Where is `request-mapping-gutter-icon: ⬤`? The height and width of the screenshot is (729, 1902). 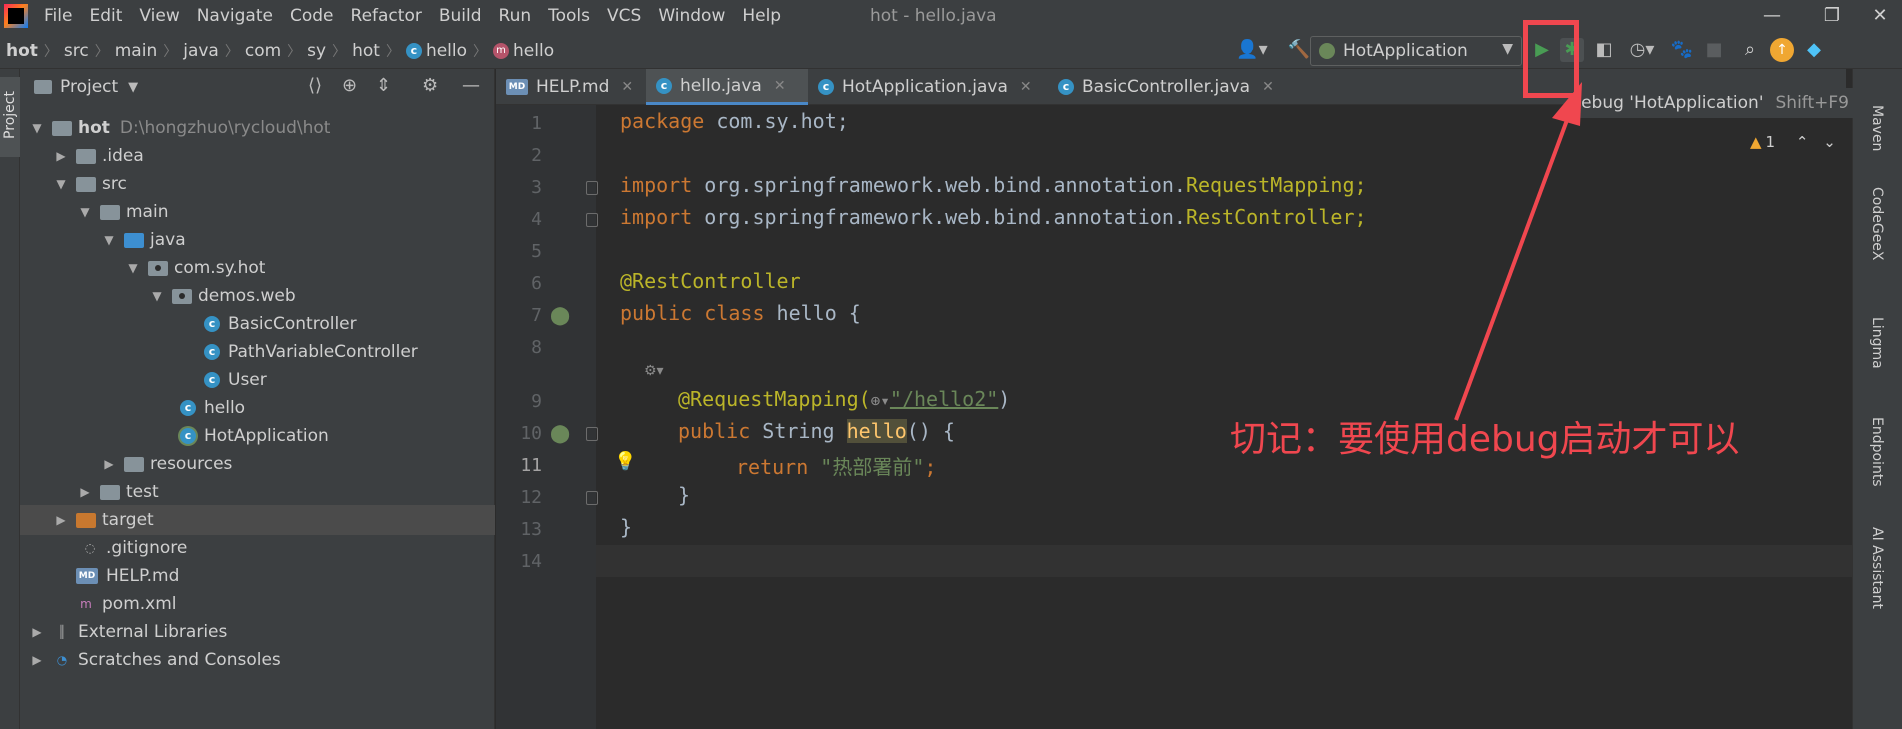 request-mapping-gutter-icon: ⬤ is located at coordinates (560, 433).